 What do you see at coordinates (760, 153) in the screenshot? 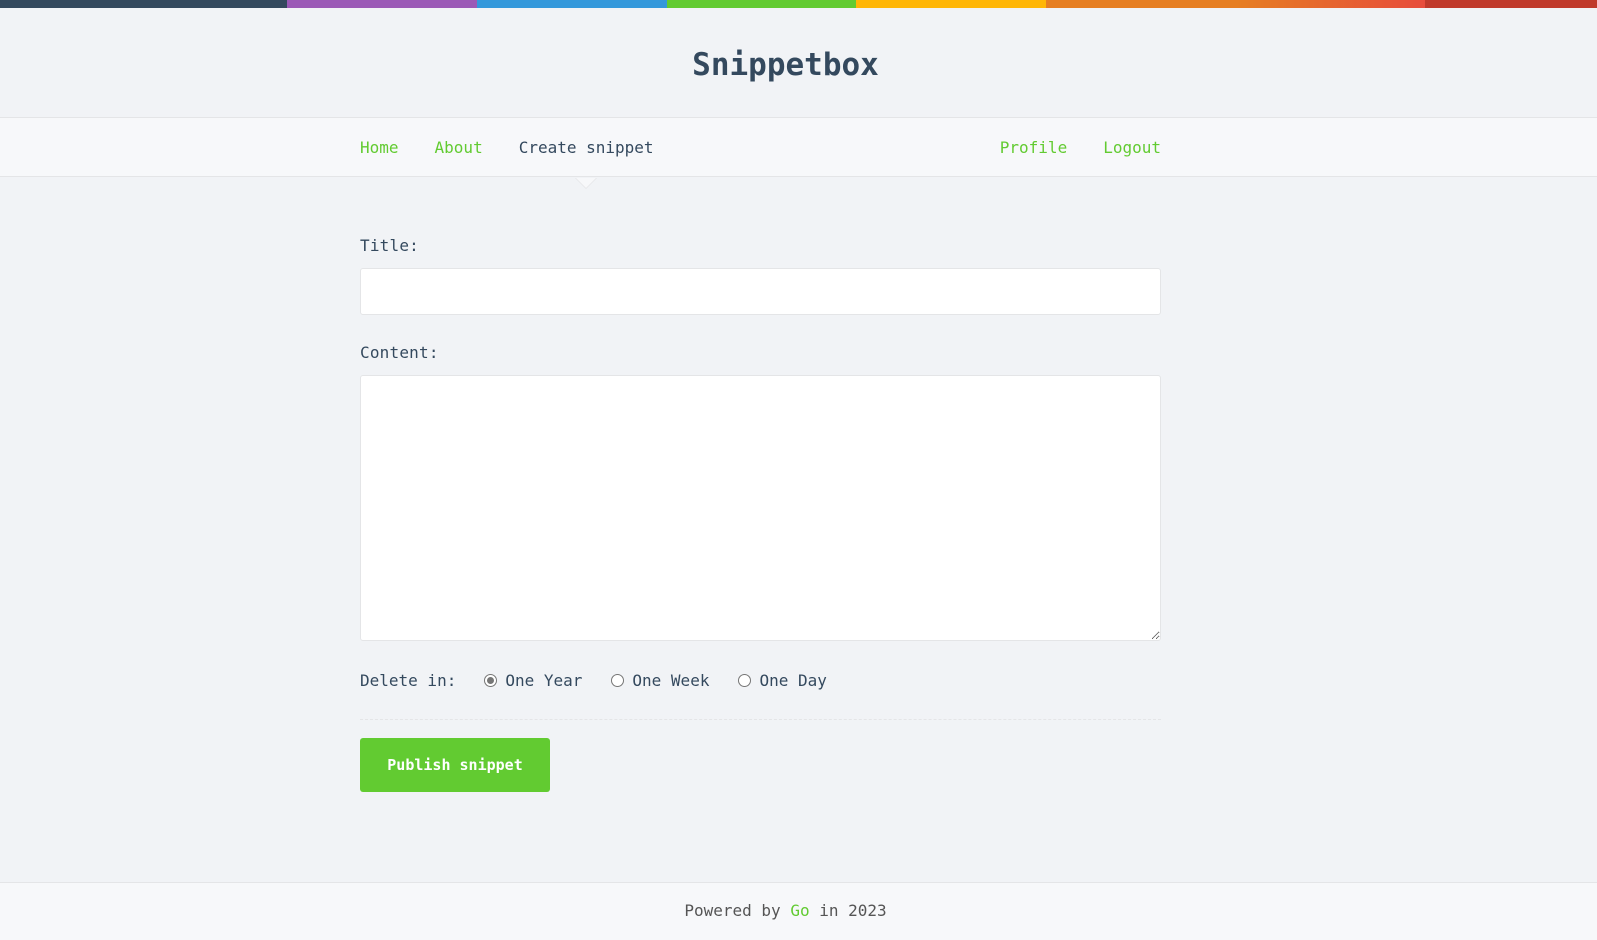
I see `nav-inner: Home About Create snippet Profile Logout` at bounding box center [760, 153].